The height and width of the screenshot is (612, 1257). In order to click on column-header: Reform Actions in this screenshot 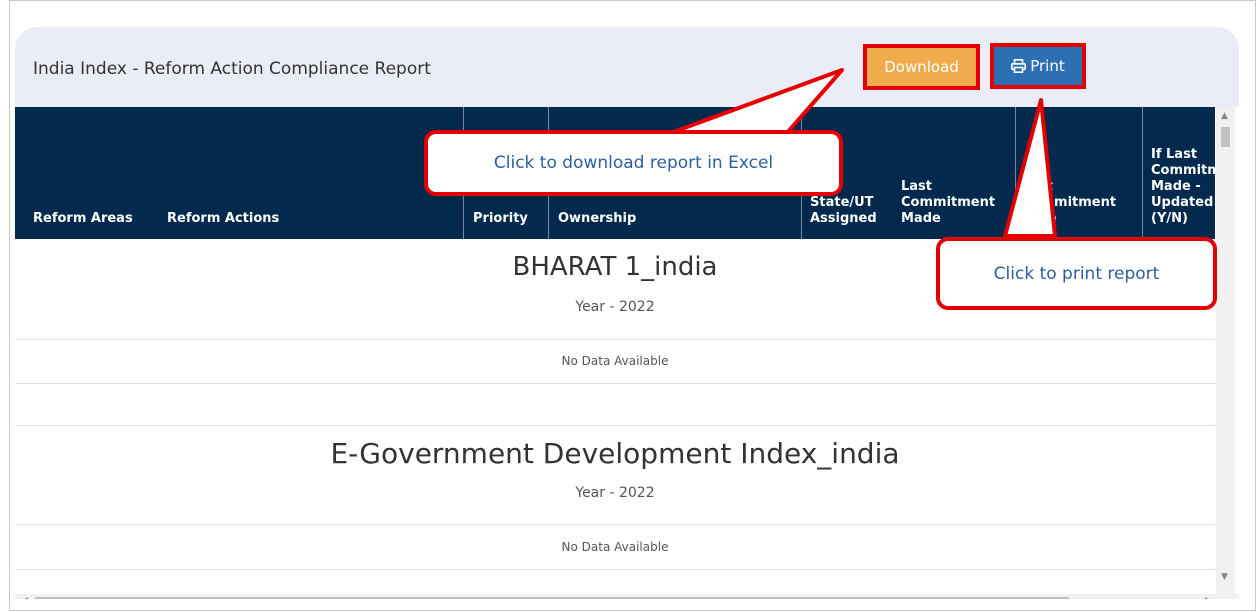, I will do `click(312, 219)`.